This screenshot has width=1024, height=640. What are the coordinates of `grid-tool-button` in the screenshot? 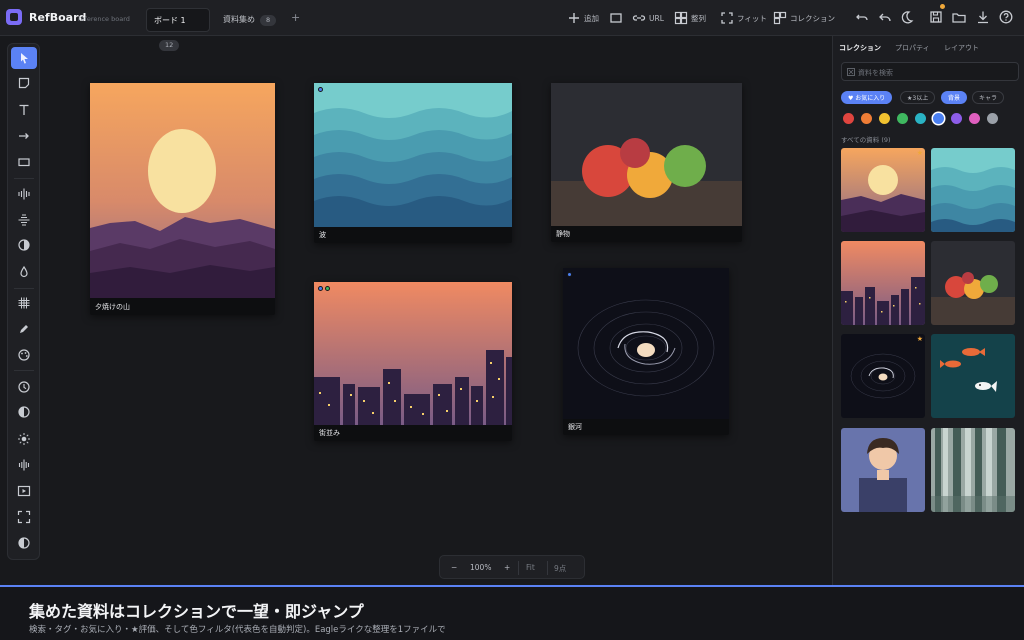 It's located at (24, 303).